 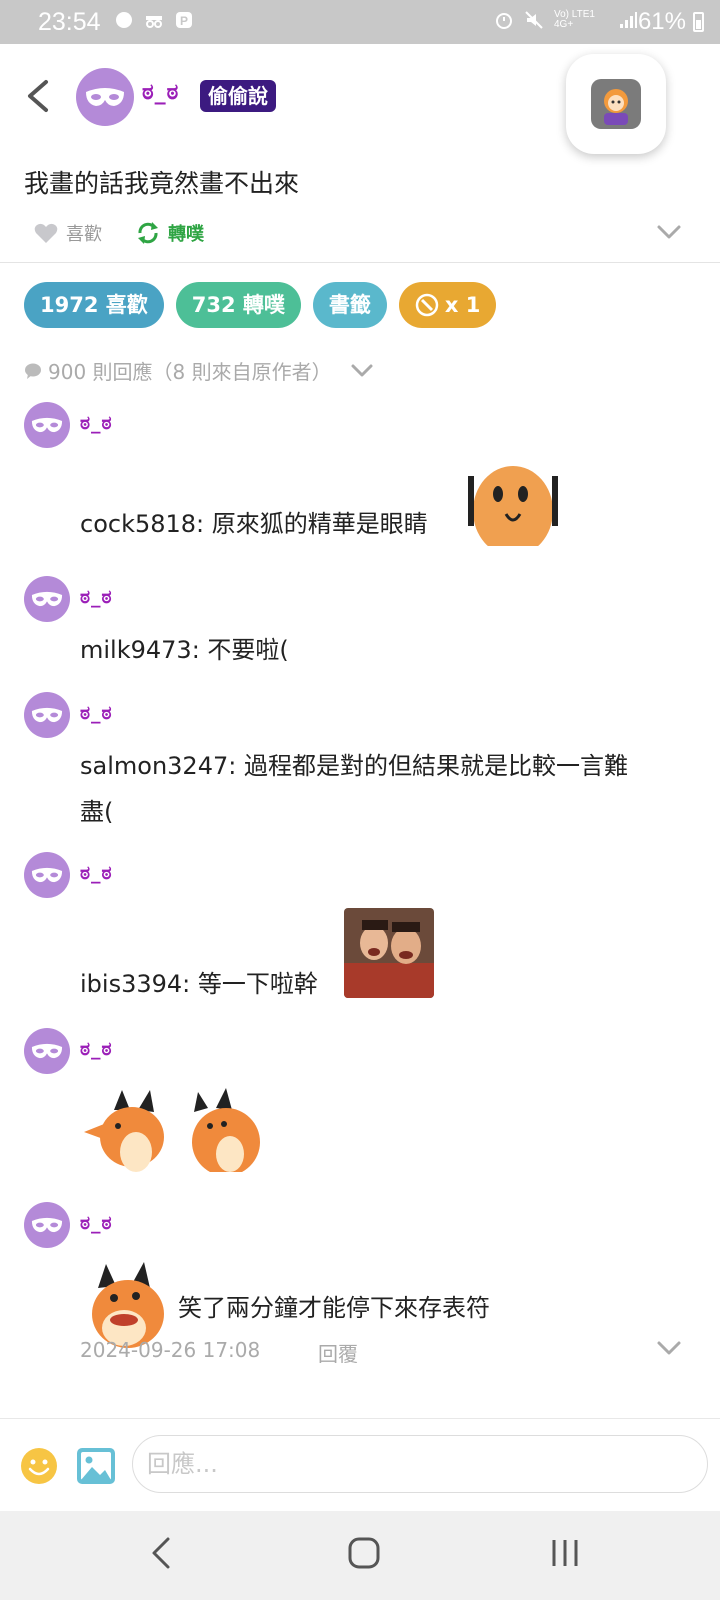 I want to click on battery-icon, so click(x=698, y=22).